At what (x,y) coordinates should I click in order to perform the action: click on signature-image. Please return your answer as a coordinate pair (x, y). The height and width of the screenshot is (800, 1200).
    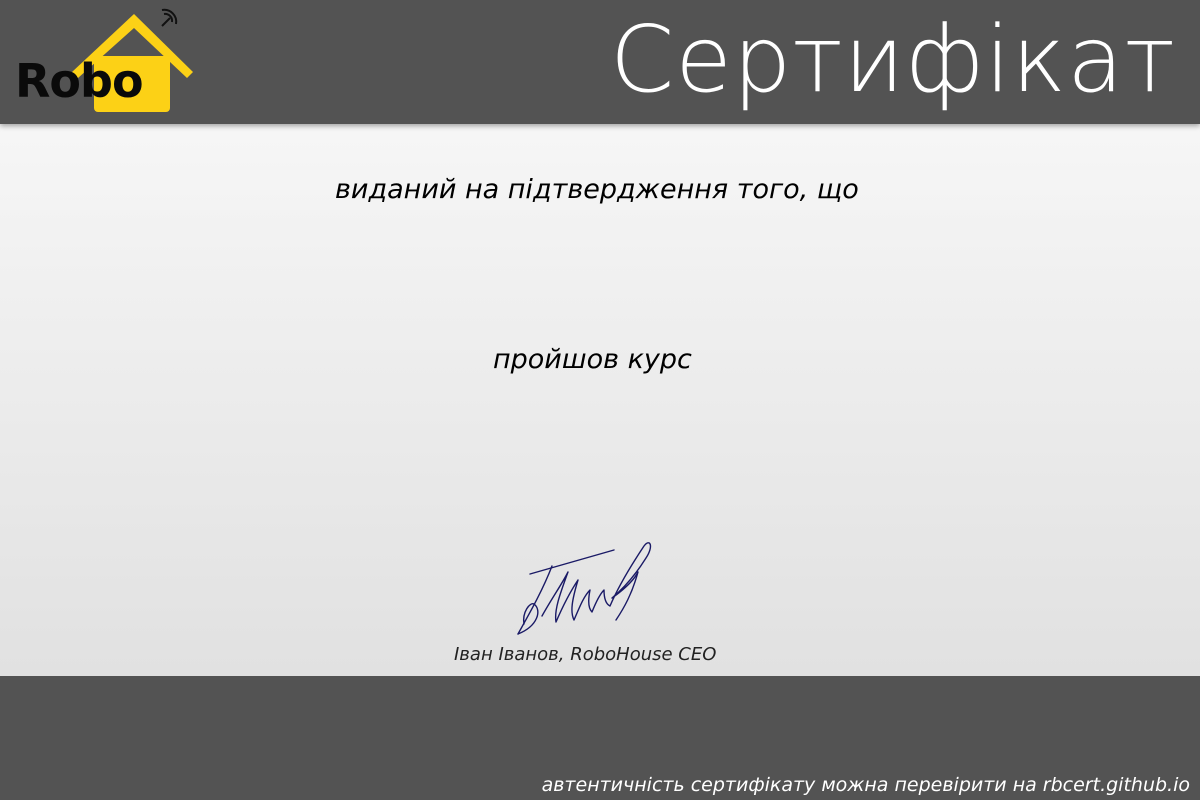
    Looking at the image, I should click on (588, 588).